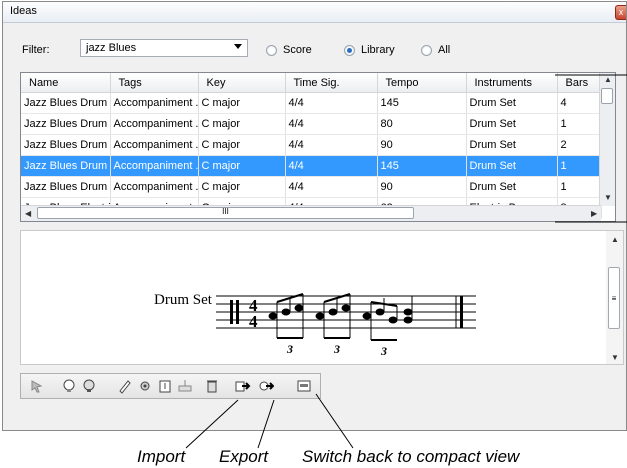  Describe the element at coordinates (579, 145) in the screenshot. I see `table-cell: 2` at that location.